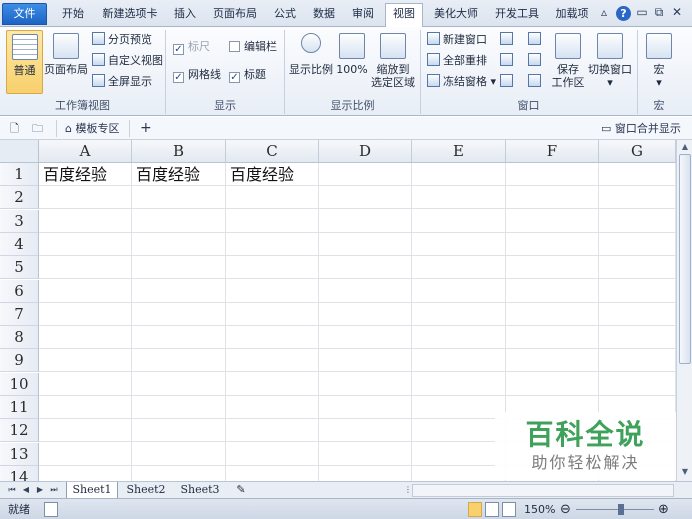 The height and width of the screenshot is (519, 692). Describe the element at coordinates (19, 407) in the screenshot. I see `row-header-11: 11` at that location.